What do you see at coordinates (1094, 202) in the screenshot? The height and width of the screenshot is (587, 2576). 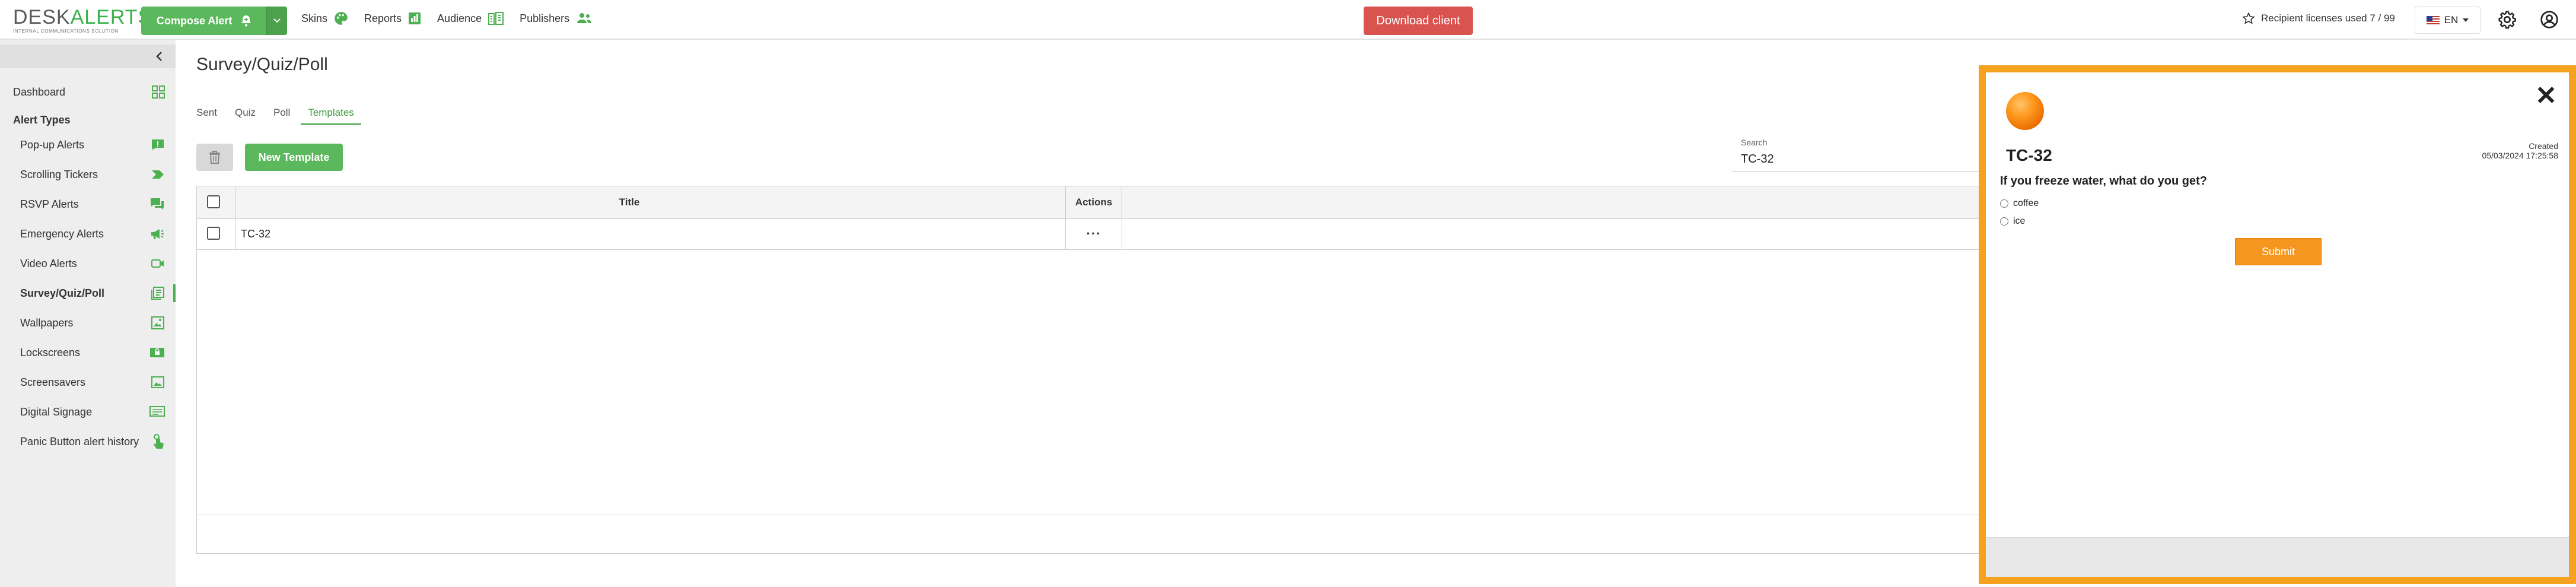 I see `column-header-actions: Actions` at bounding box center [1094, 202].